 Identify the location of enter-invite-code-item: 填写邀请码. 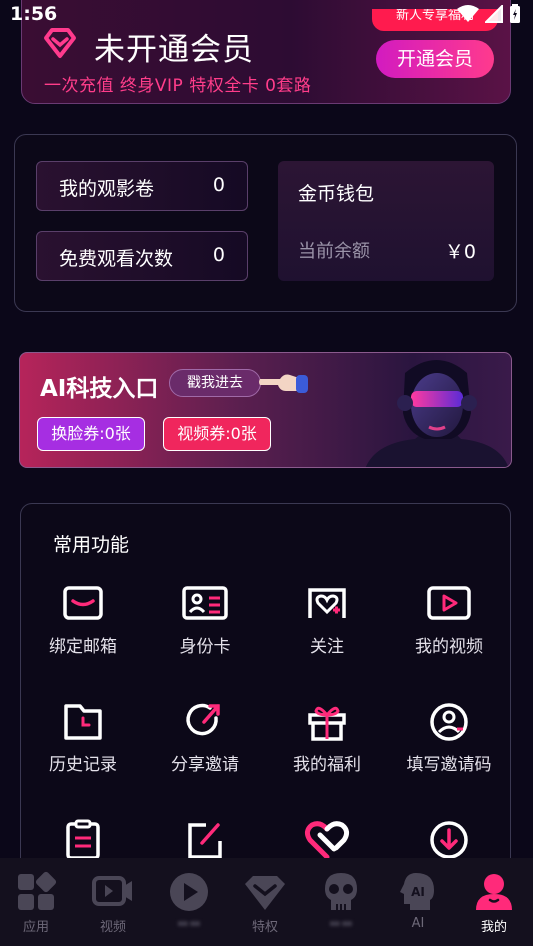
(449, 742).